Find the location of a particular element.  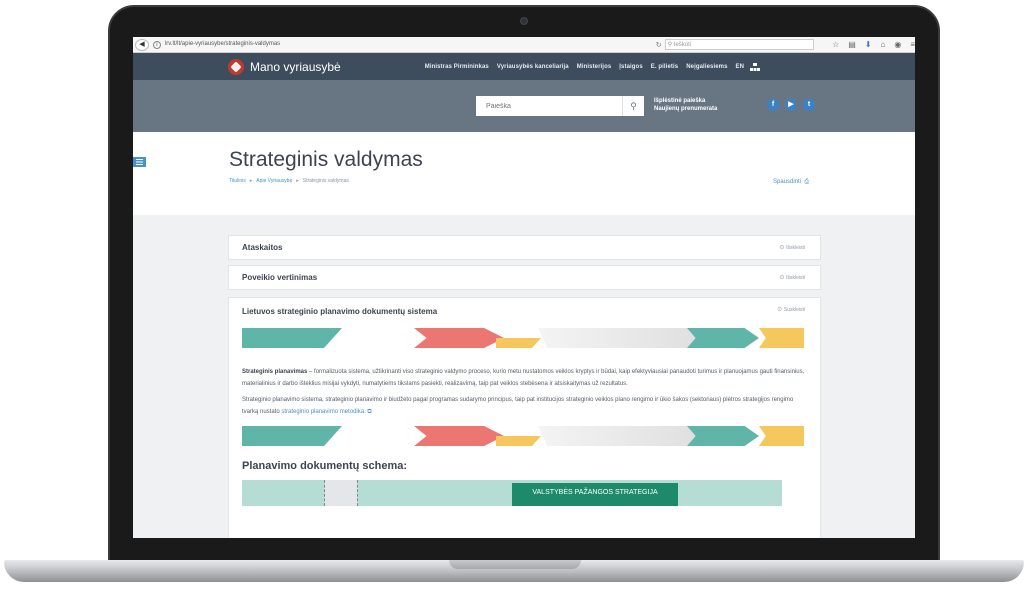

menu-icon: ≡ is located at coordinates (912, 44).